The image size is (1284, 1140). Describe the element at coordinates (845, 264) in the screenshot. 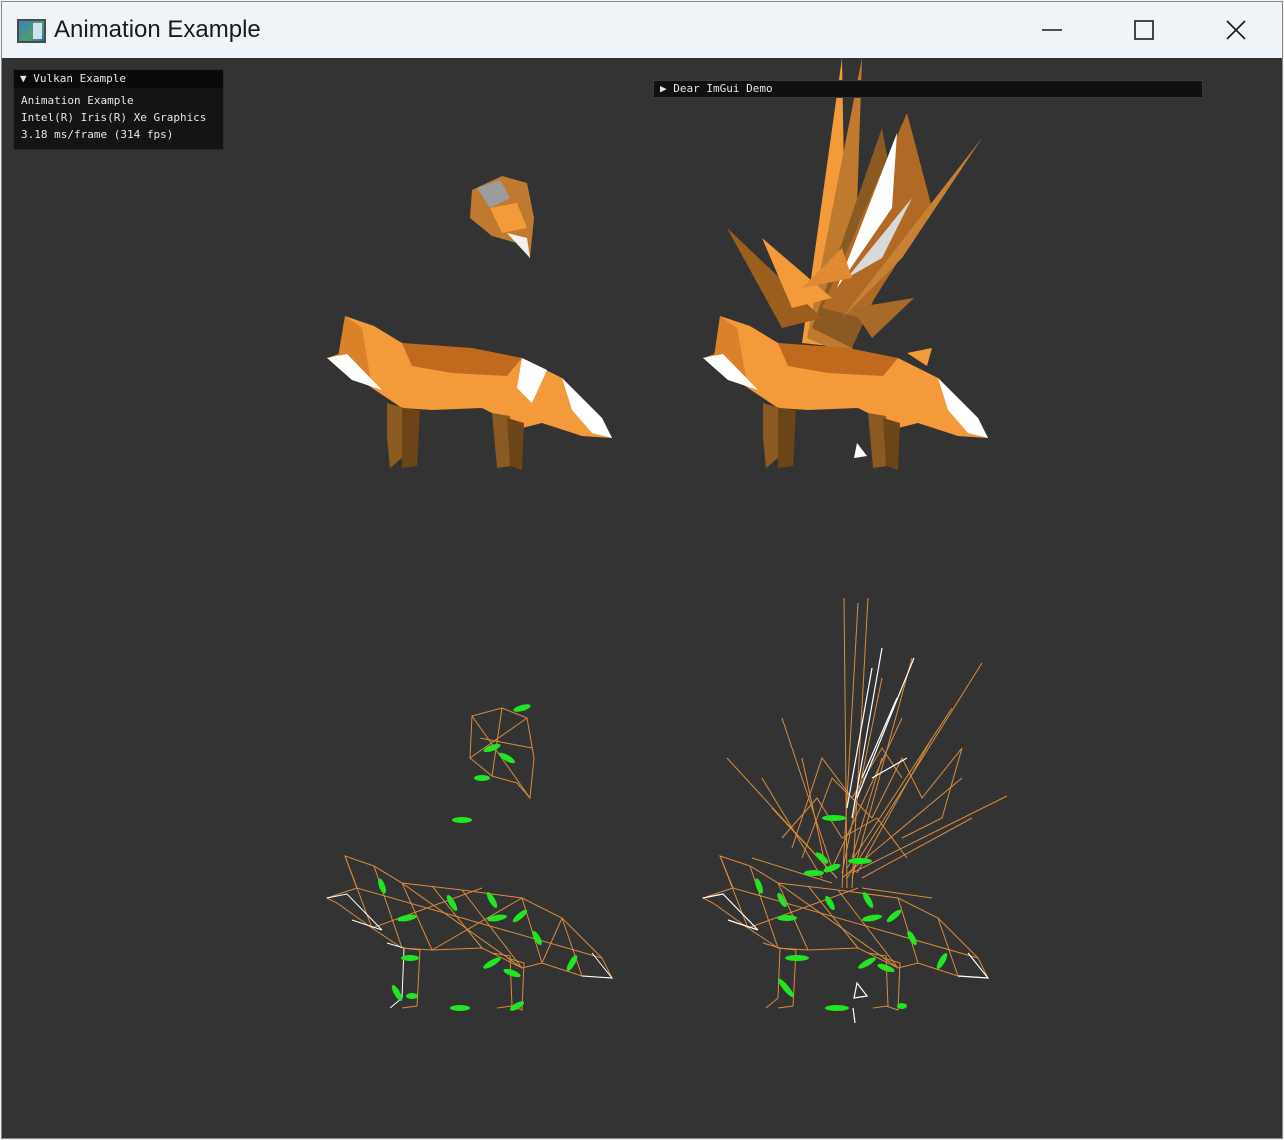

I see `fox-solid-right` at that location.